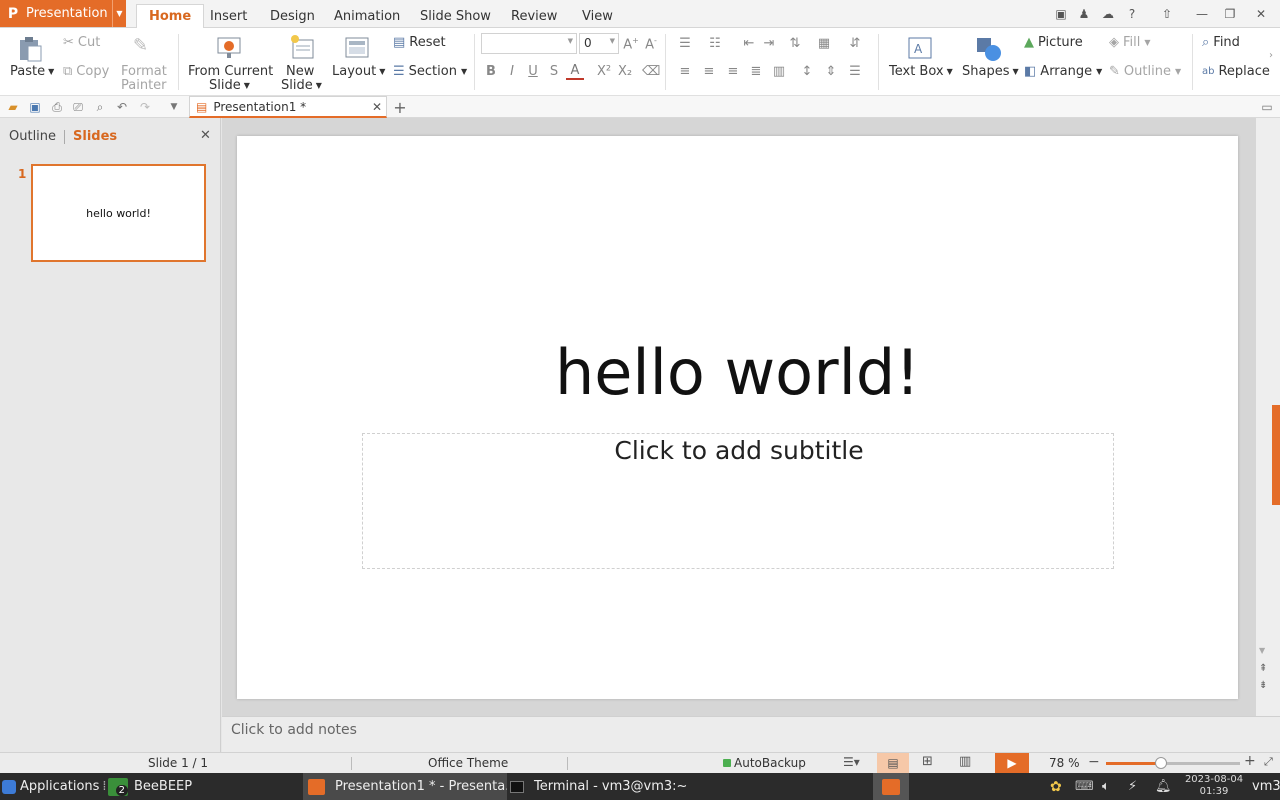 The width and height of the screenshot is (1280, 800). I want to click on indent-options-icon: ☰, so click(855, 71).